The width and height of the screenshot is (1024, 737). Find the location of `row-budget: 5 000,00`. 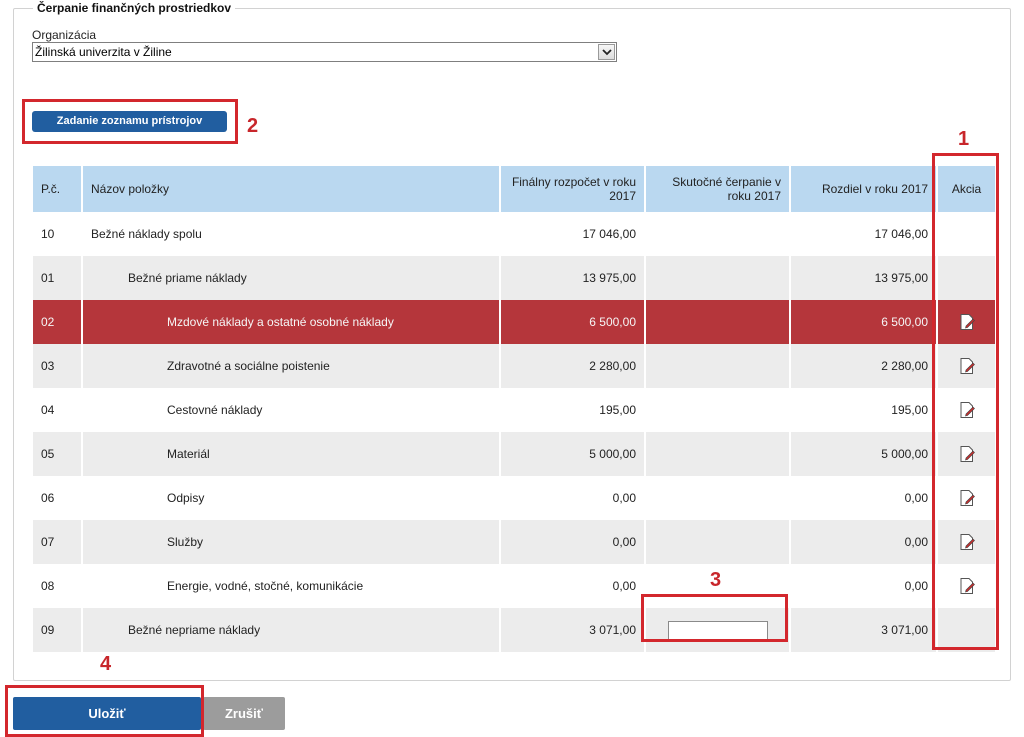

row-budget: 5 000,00 is located at coordinates (572, 454).